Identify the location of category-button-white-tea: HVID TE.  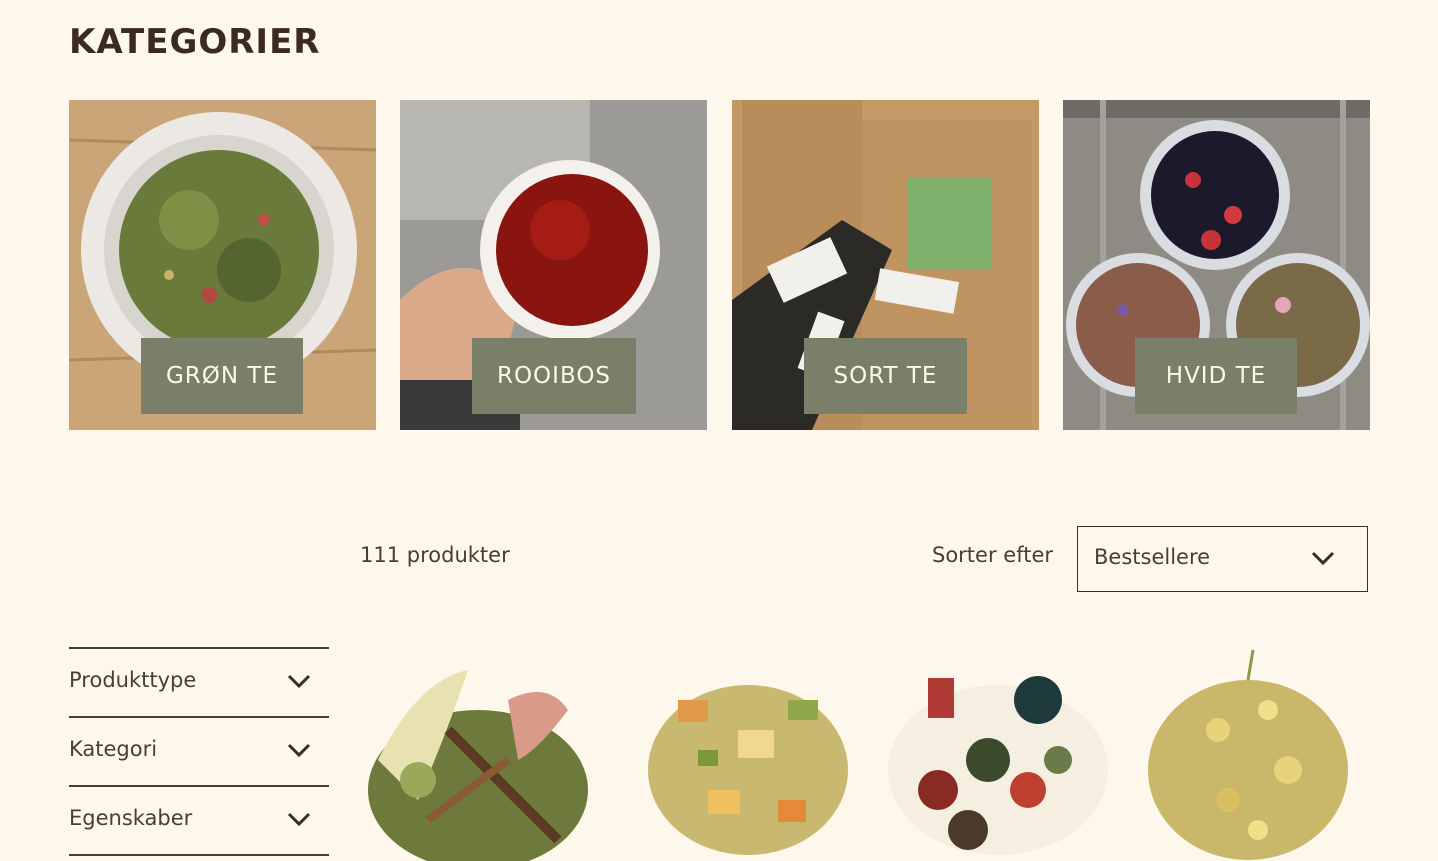
(1216, 376).